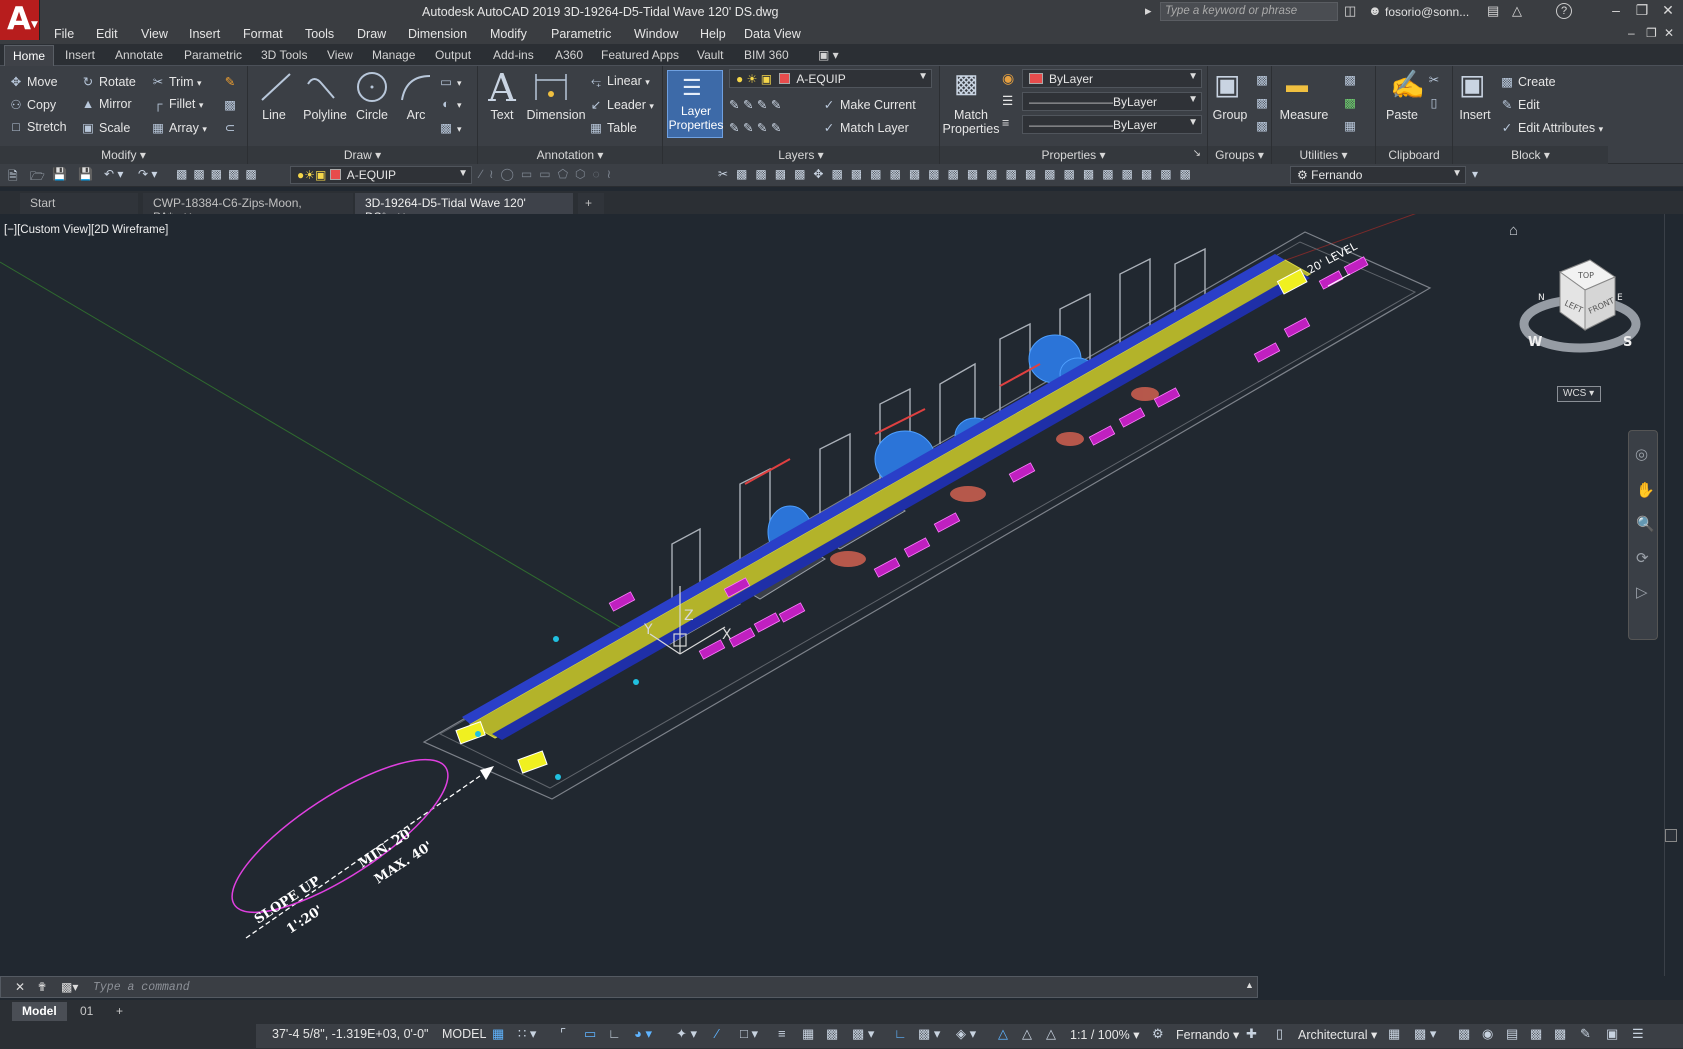 Image resolution: width=1683 pixels, height=1049 pixels. Describe the element at coordinates (274, 115) in the screenshot. I see `line-button: Line` at that location.